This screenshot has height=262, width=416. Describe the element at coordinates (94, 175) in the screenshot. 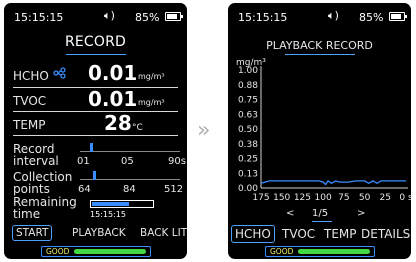

I see `collection-points-marker` at that location.